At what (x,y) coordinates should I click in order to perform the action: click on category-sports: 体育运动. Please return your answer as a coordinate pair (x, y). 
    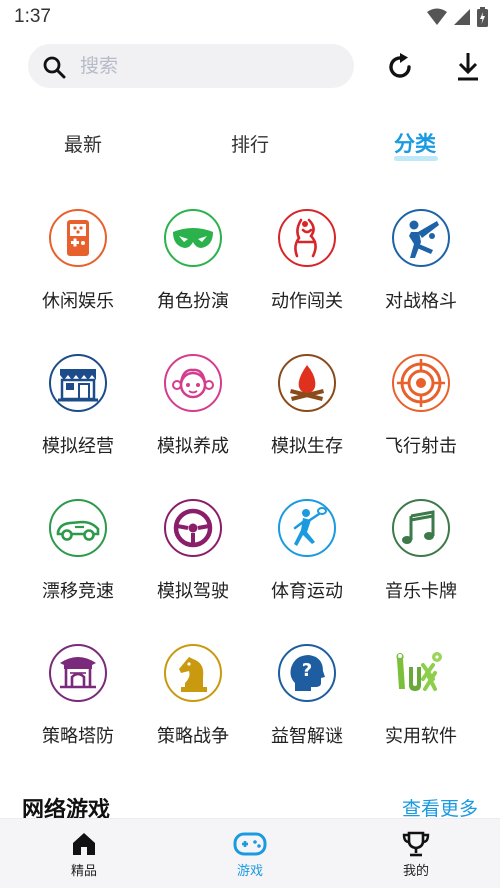
    Looking at the image, I should click on (307, 555).